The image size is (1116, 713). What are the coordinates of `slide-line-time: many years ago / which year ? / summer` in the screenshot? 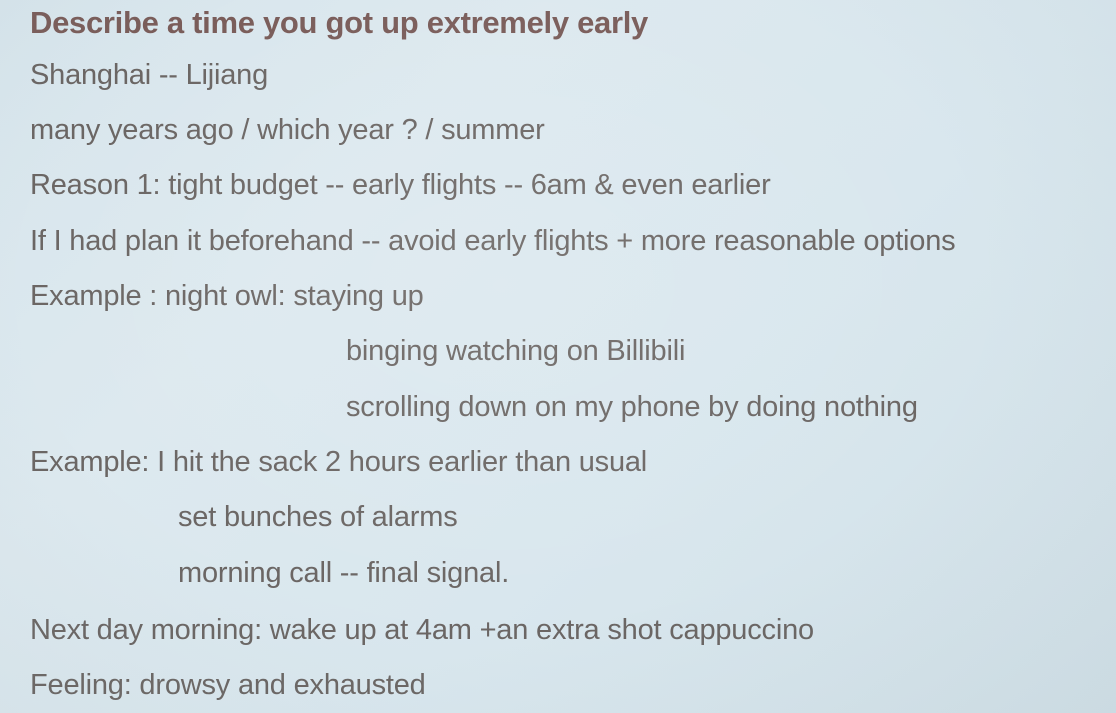 It's located at (287, 130).